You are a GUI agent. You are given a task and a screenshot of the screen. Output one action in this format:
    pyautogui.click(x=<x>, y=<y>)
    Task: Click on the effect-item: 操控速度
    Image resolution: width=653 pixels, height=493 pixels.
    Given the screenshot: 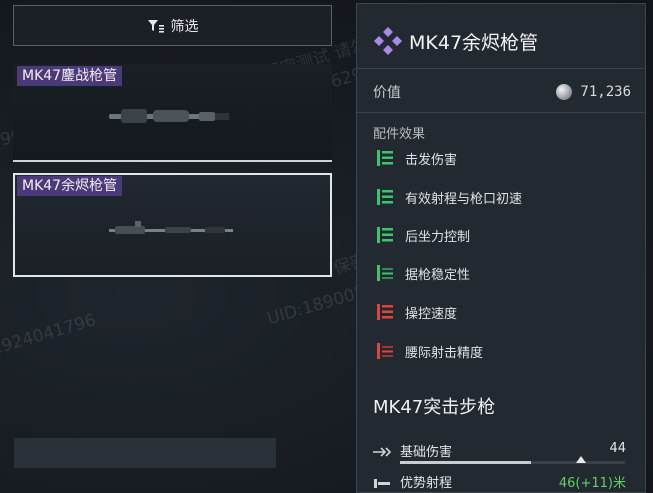 What is the action you would take?
    pyautogui.click(x=417, y=312)
    